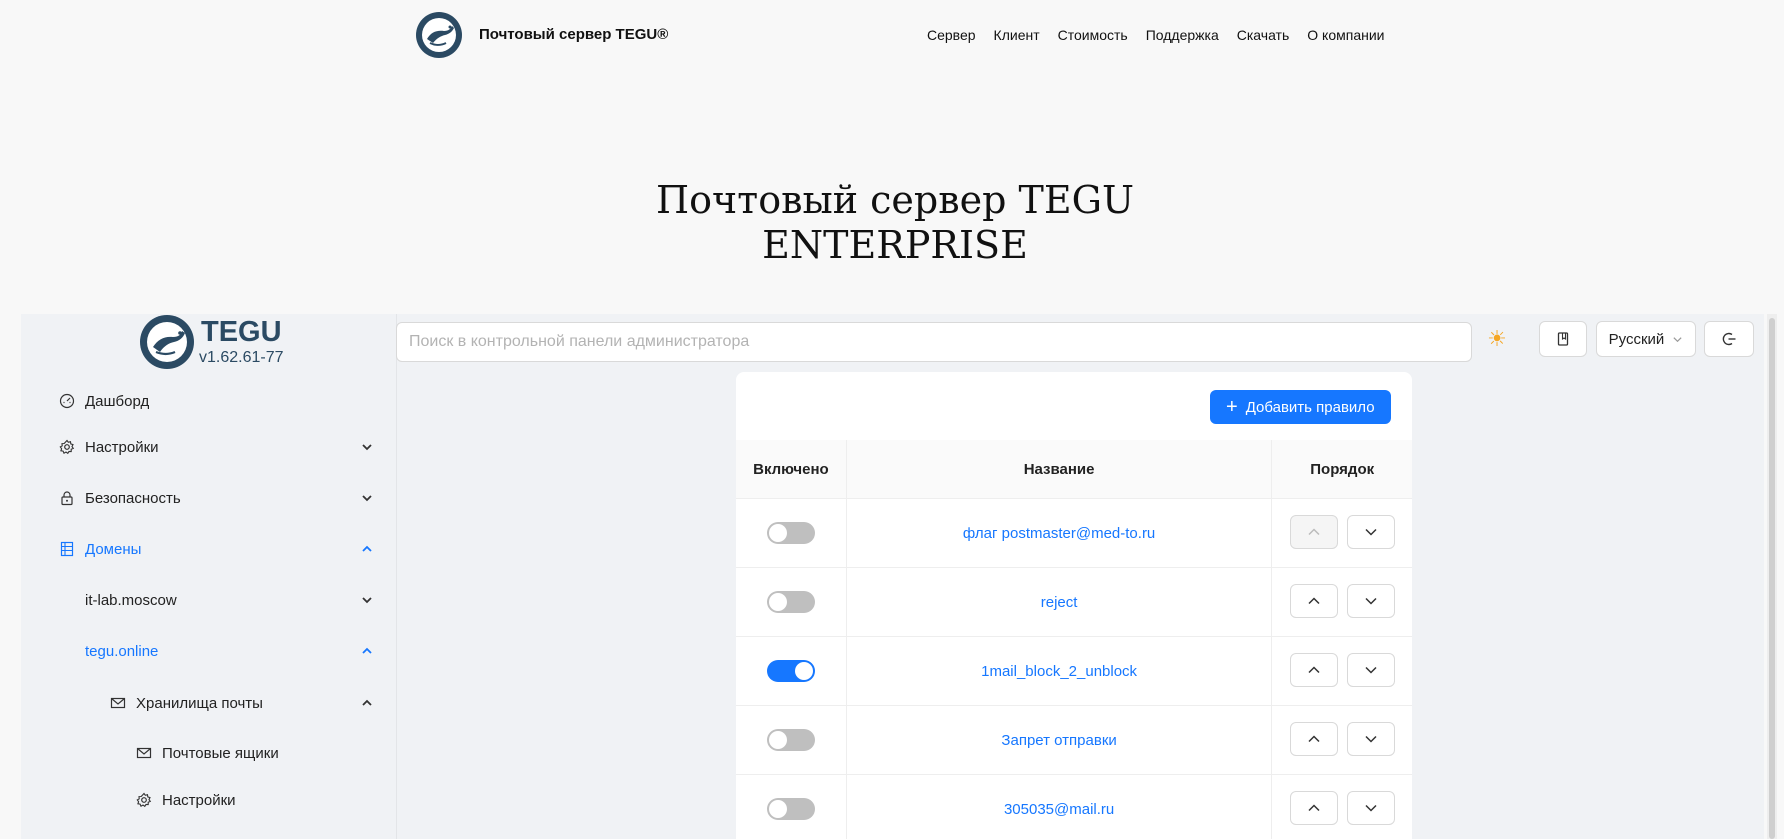 Image resolution: width=1784 pixels, height=839 pixels. I want to click on sidebar-item-label: Безопасность, so click(133, 498).